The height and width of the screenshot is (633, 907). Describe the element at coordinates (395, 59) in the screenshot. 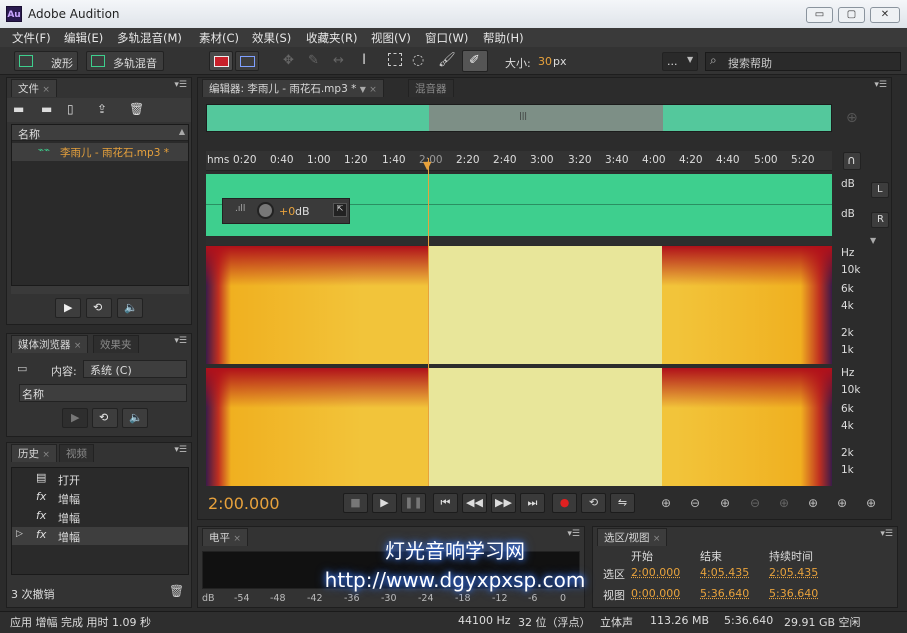

I see `marquee-tool-icon` at that location.